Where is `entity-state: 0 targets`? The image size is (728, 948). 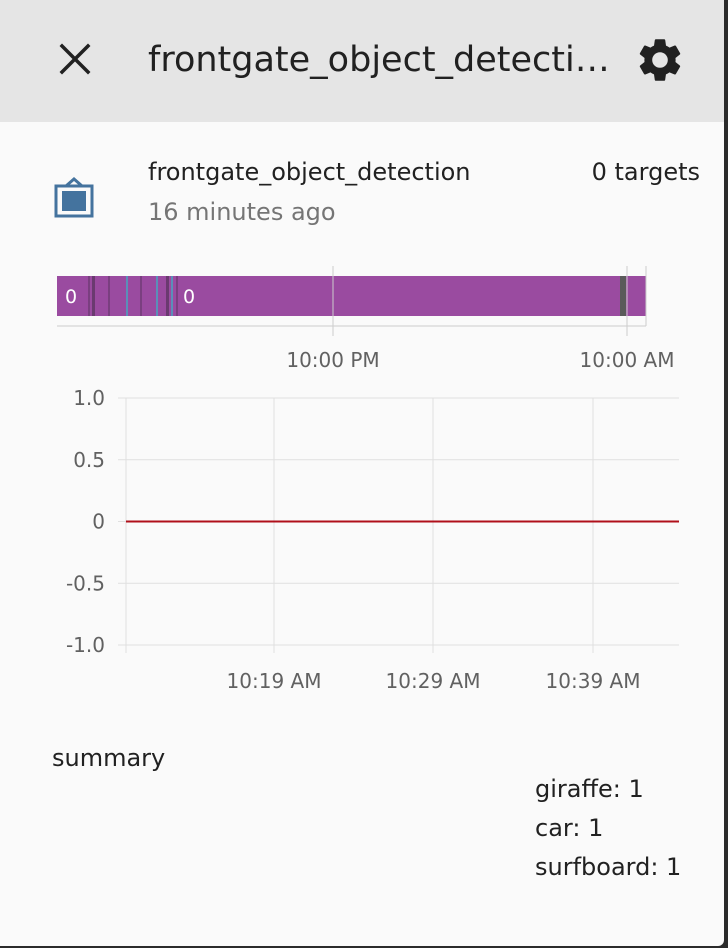 entity-state: 0 targets is located at coordinates (645, 172).